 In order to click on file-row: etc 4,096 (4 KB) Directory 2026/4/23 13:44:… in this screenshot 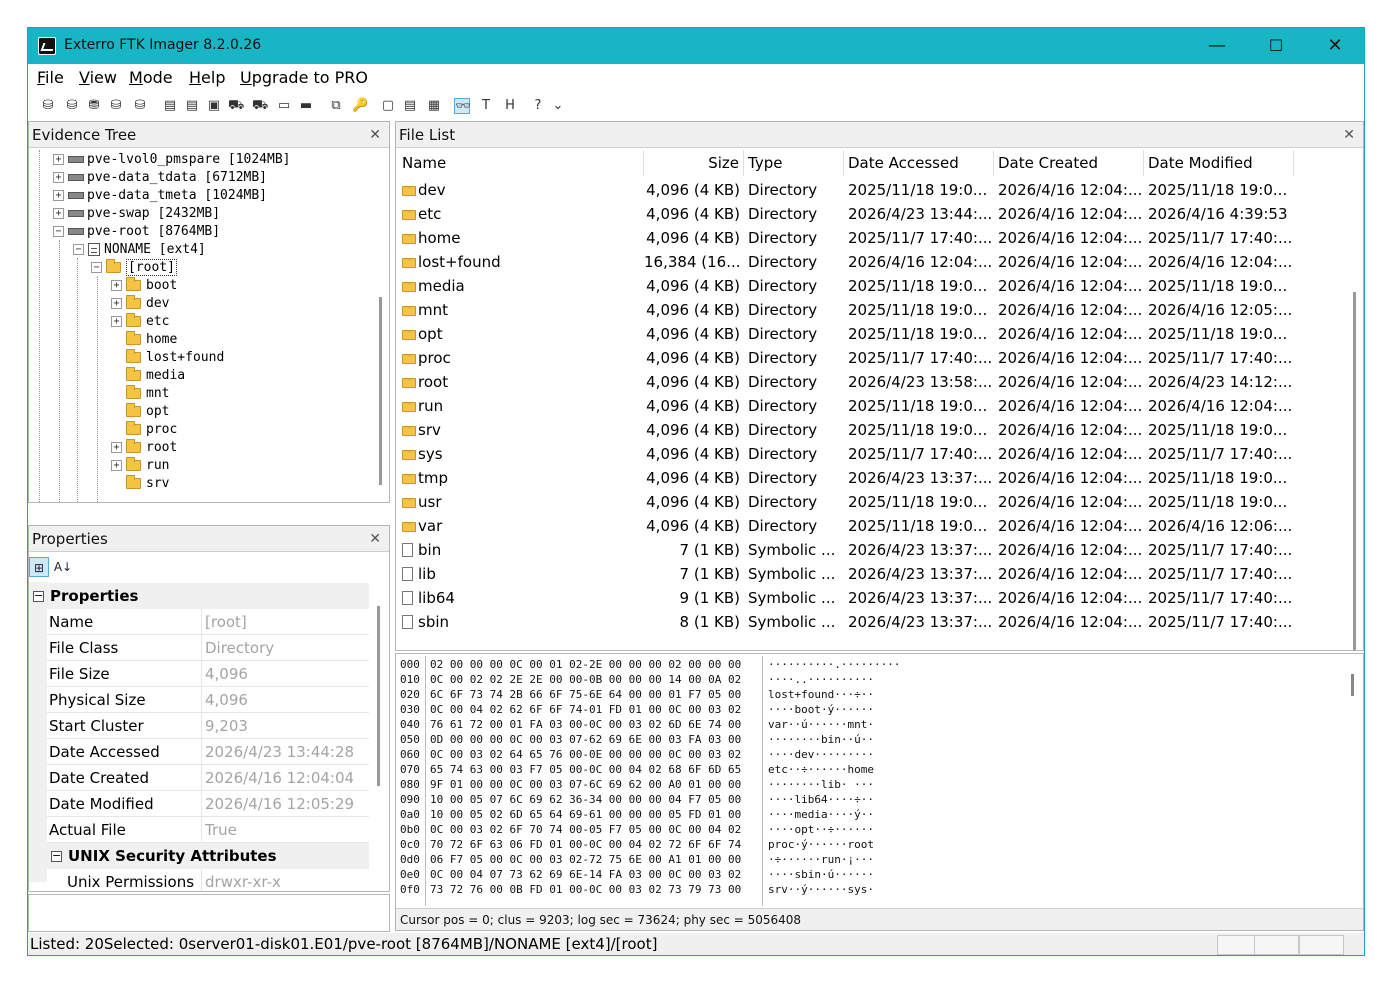, I will do `click(871, 214)`.